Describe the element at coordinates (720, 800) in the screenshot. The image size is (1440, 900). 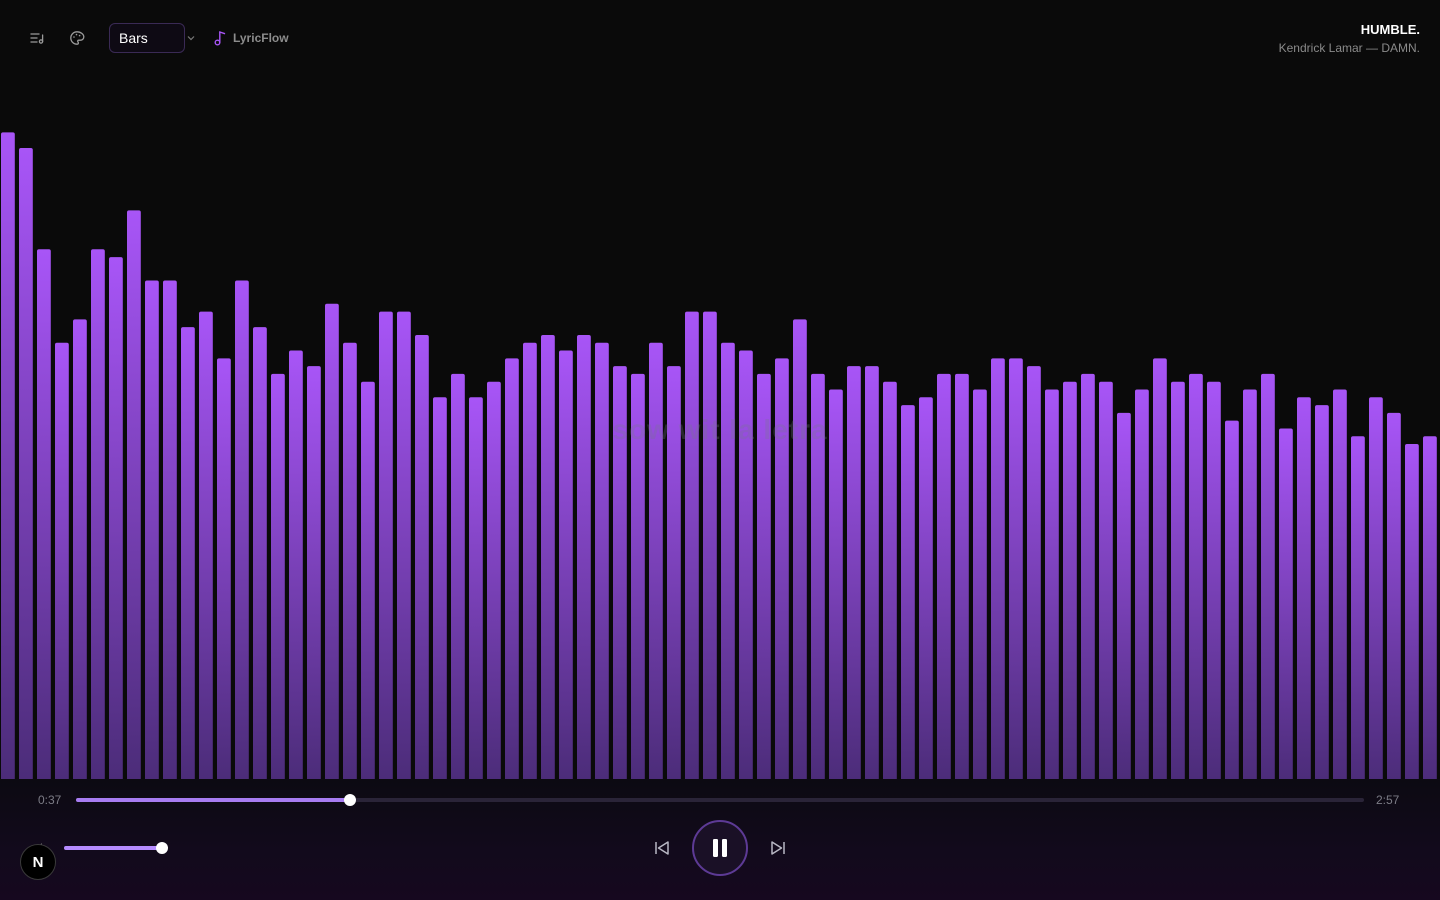
I see `progress-slider` at that location.